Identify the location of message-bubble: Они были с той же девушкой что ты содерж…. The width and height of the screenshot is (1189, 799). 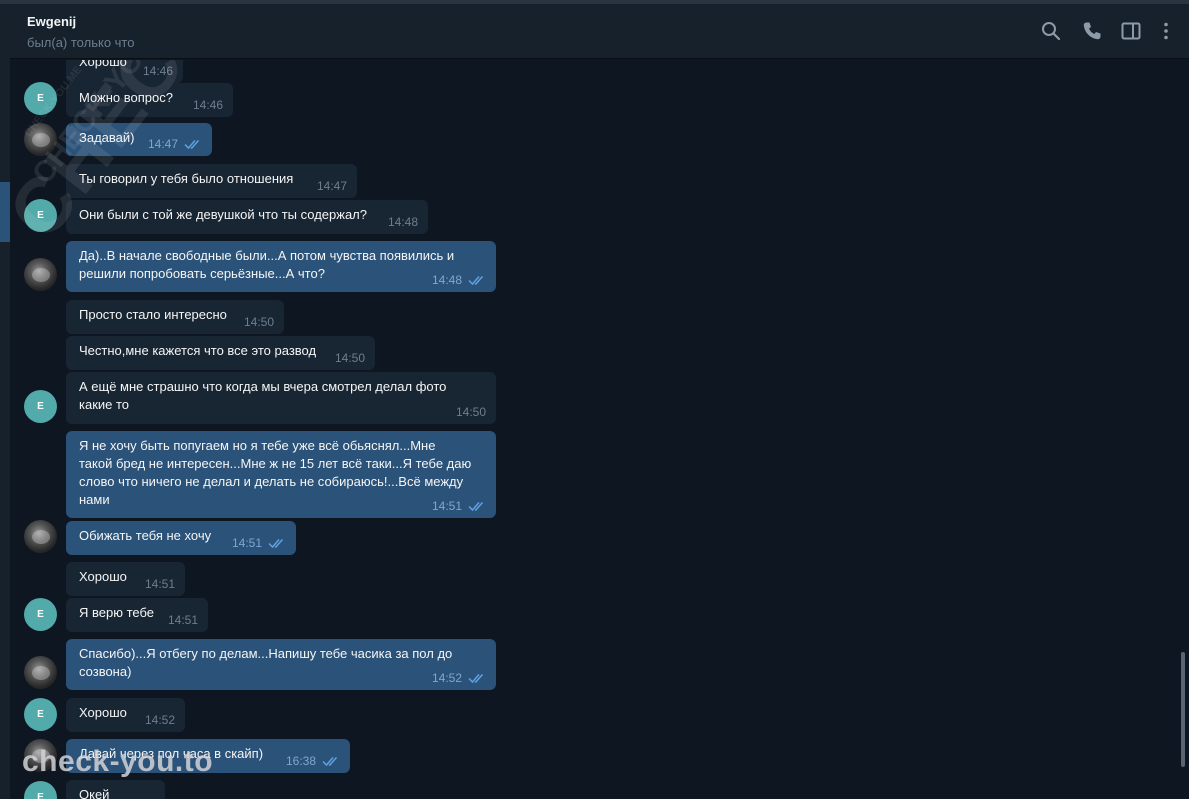
(247, 217).